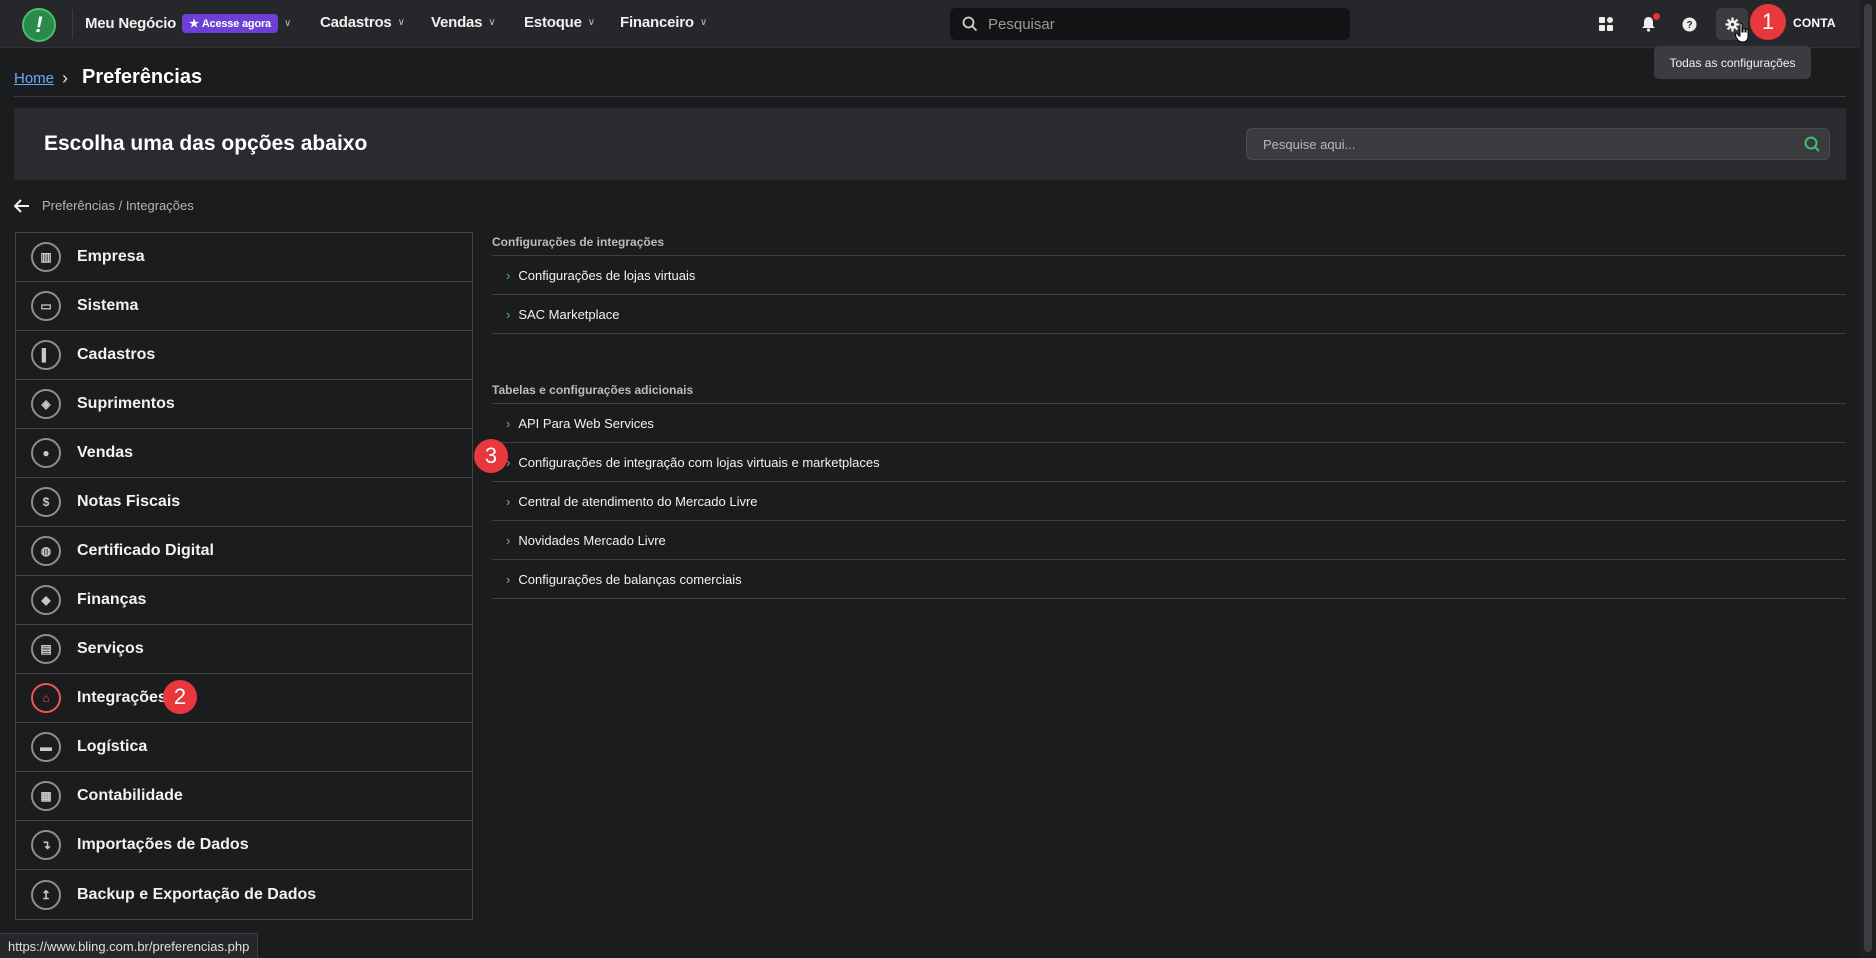 Image resolution: width=1876 pixels, height=958 pixels. What do you see at coordinates (22, 205) in the screenshot?
I see `arrow-left-icon` at bounding box center [22, 205].